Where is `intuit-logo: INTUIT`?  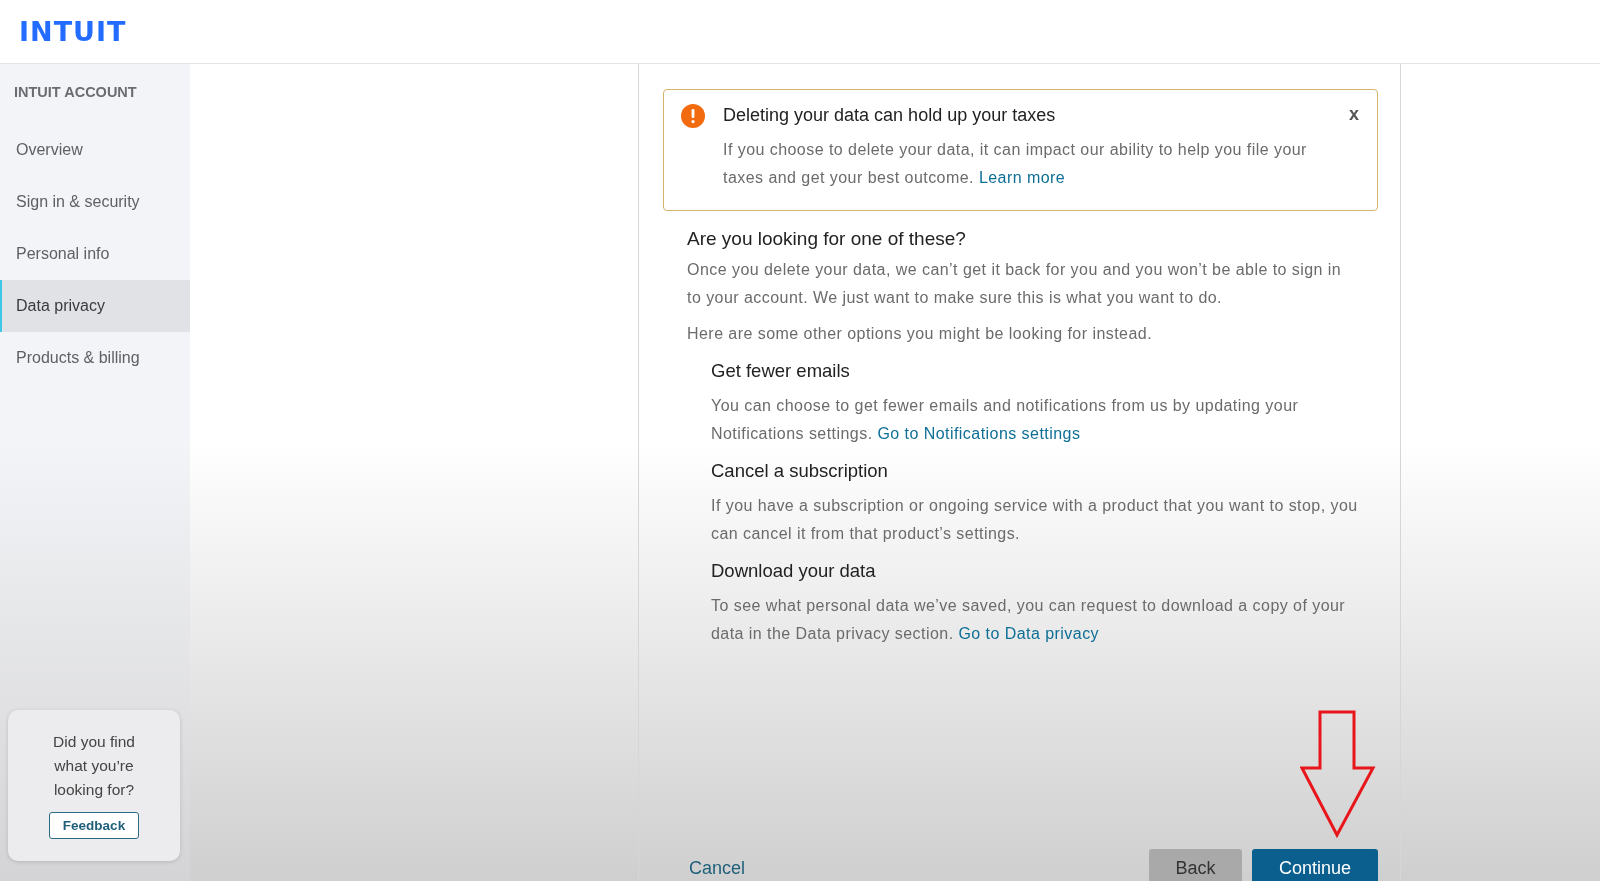 intuit-logo: INTUIT is located at coordinates (73, 31).